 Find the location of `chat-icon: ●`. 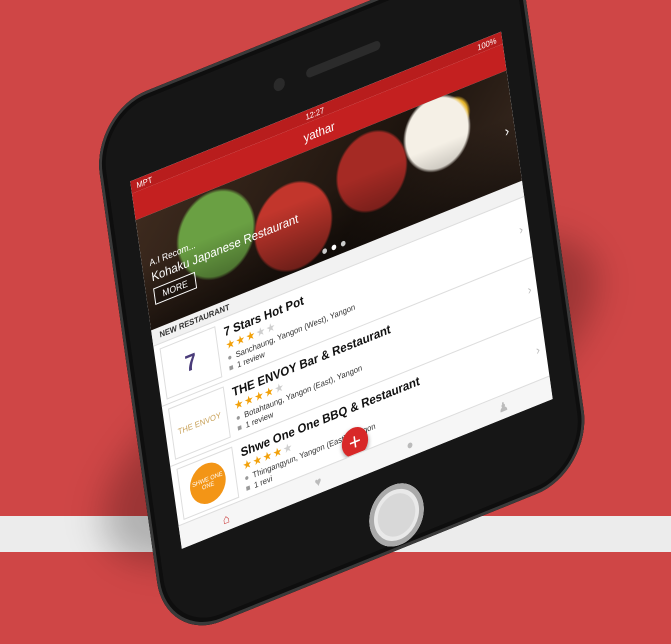

chat-icon: ● is located at coordinates (410, 444).